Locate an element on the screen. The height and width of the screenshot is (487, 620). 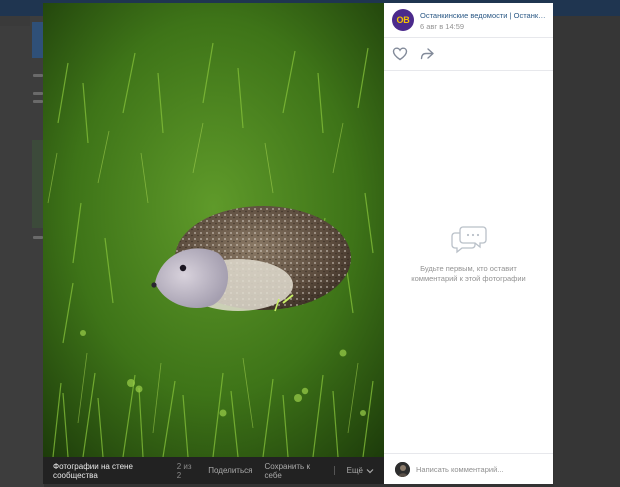
like-heart-icon is located at coordinates (400, 54).